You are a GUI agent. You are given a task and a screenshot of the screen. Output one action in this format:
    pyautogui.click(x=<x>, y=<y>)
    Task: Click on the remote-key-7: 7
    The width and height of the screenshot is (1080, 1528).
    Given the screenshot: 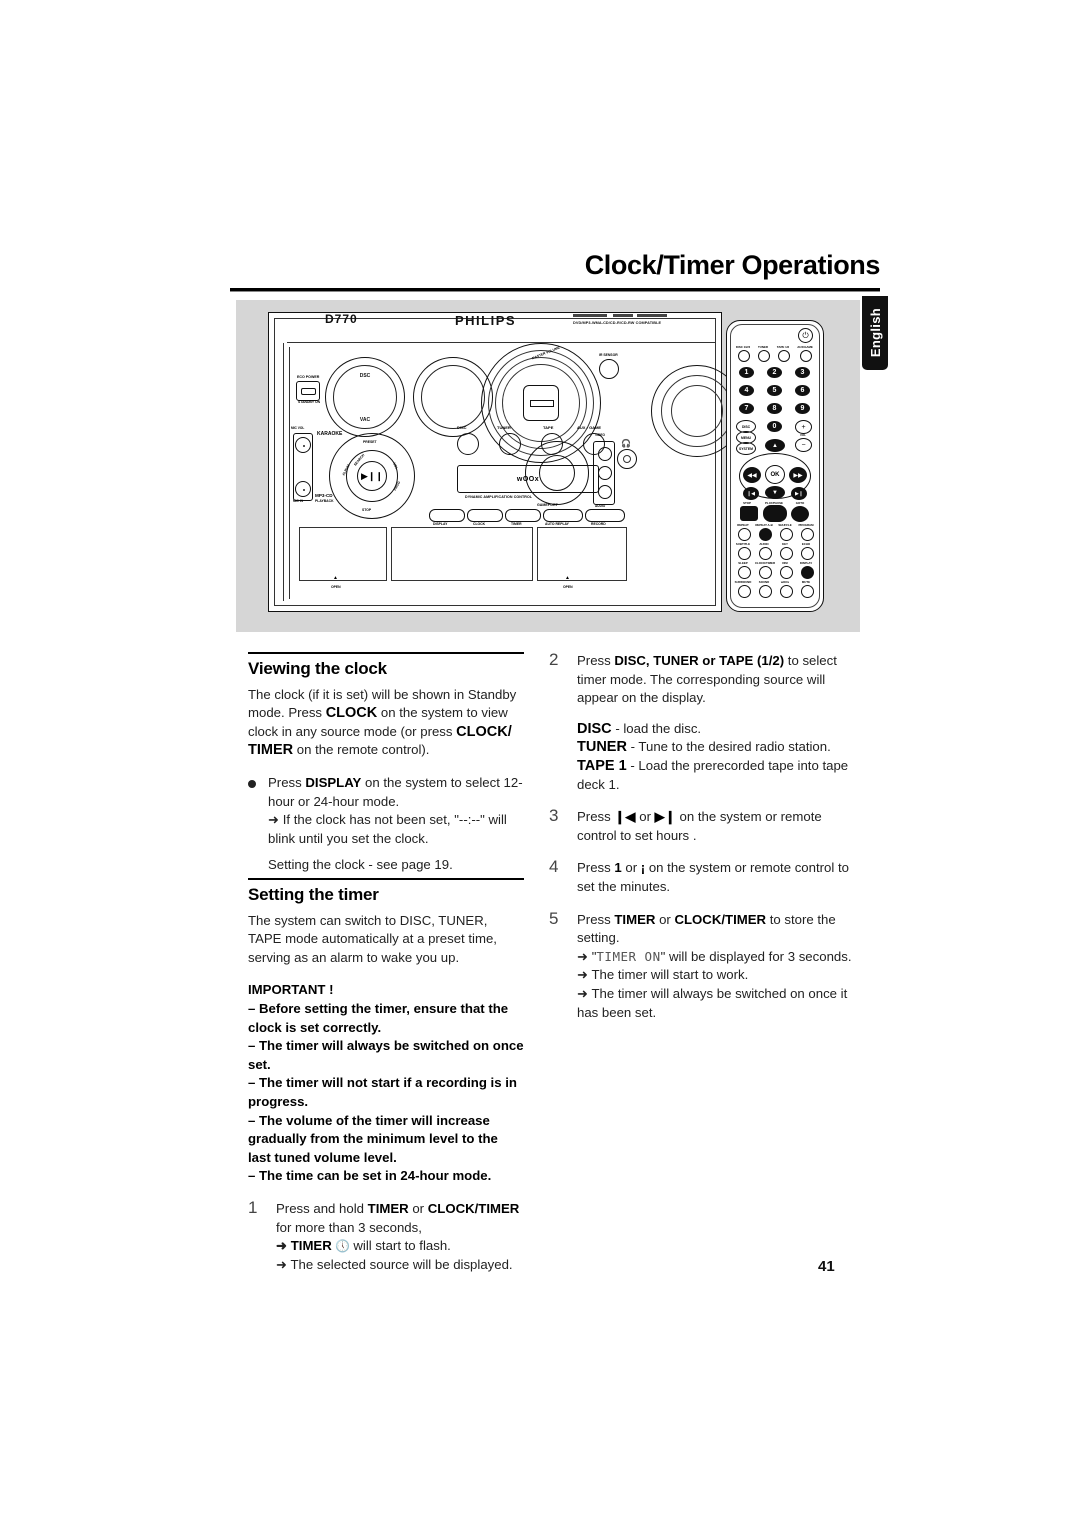 What is the action you would take?
    pyautogui.click(x=746, y=408)
    